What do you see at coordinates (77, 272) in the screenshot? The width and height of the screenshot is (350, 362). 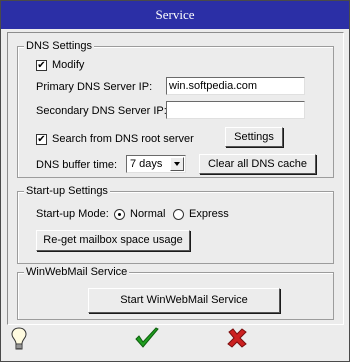 I see `winwebmail-service-legend: WinWebMail Service` at bounding box center [77, 272].